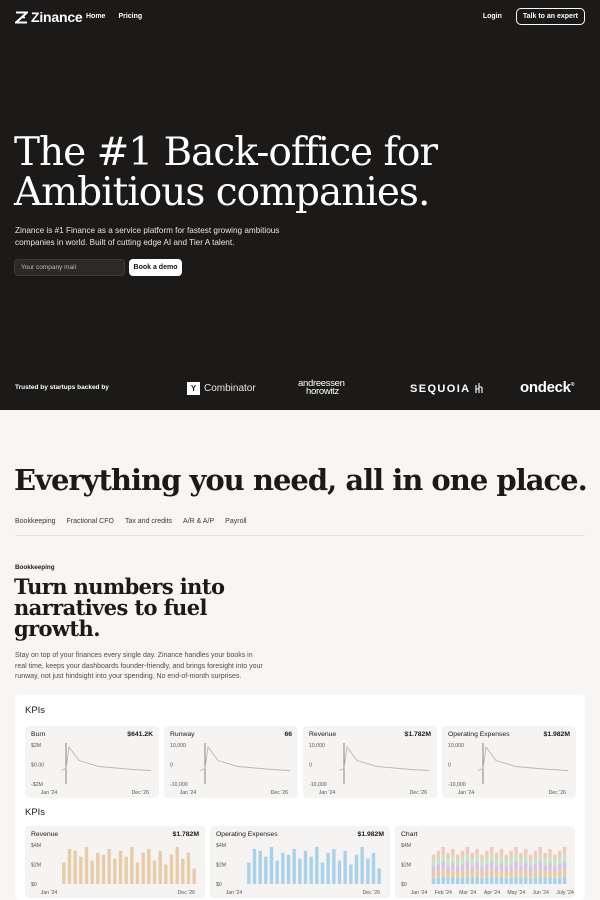  What do you see at coordinates (148, 521) in the screenshot?
I see `tab-tax-and-credits: Tax and credits` at bounding box center [148, 521].